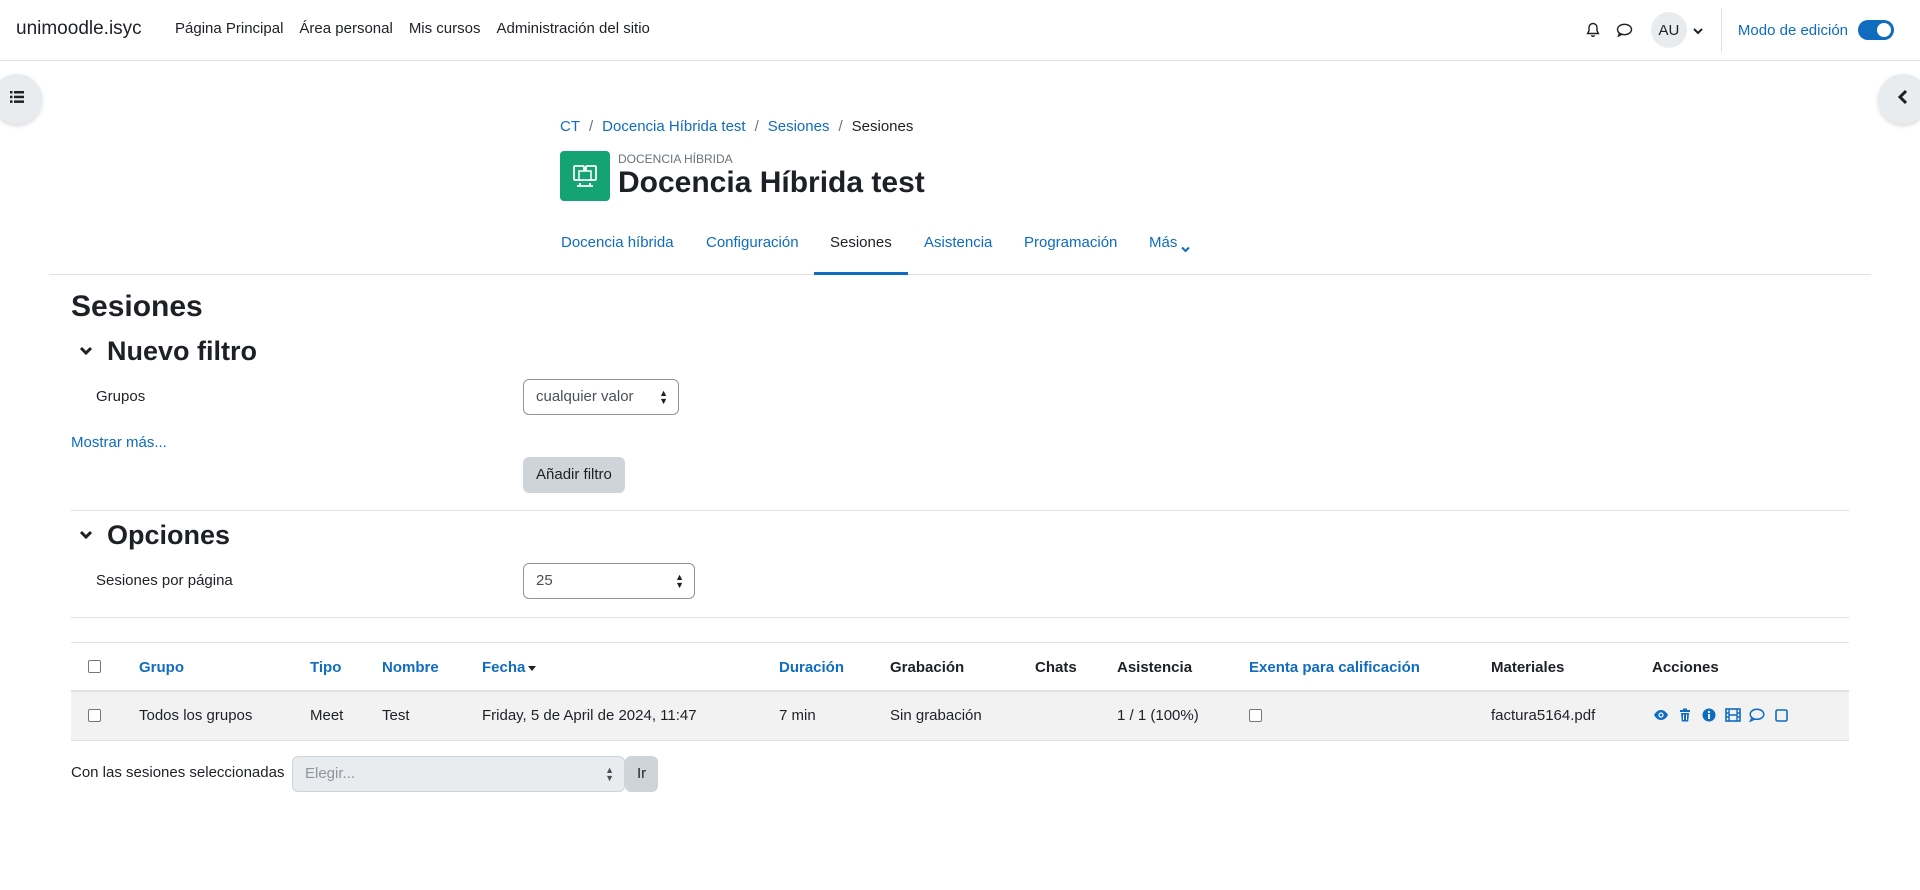  I want to click on nav-link-dashboard: Área personal, so click(345, 28).